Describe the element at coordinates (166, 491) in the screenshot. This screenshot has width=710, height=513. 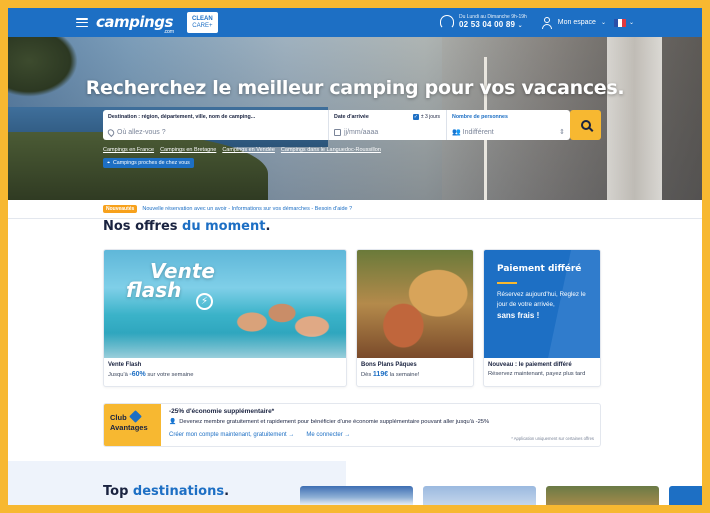
I see `destinations-heading: Top destinations.` at that location.